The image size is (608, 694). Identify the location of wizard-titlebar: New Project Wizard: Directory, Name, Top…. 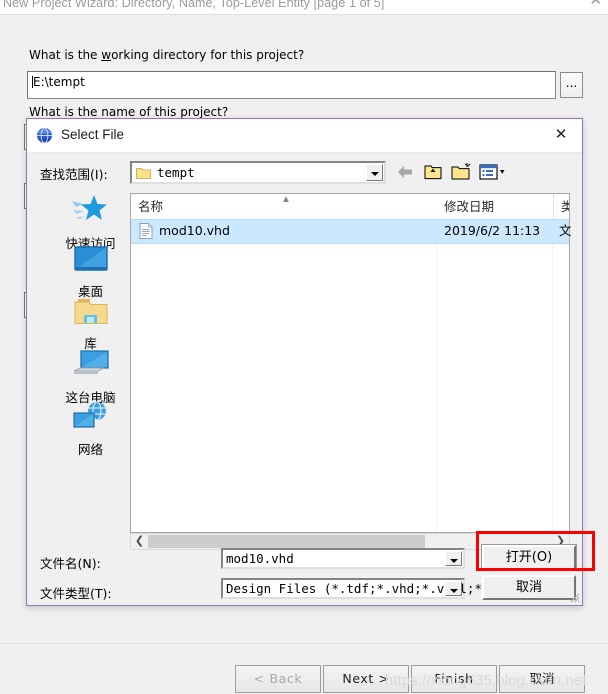
(304, 7).